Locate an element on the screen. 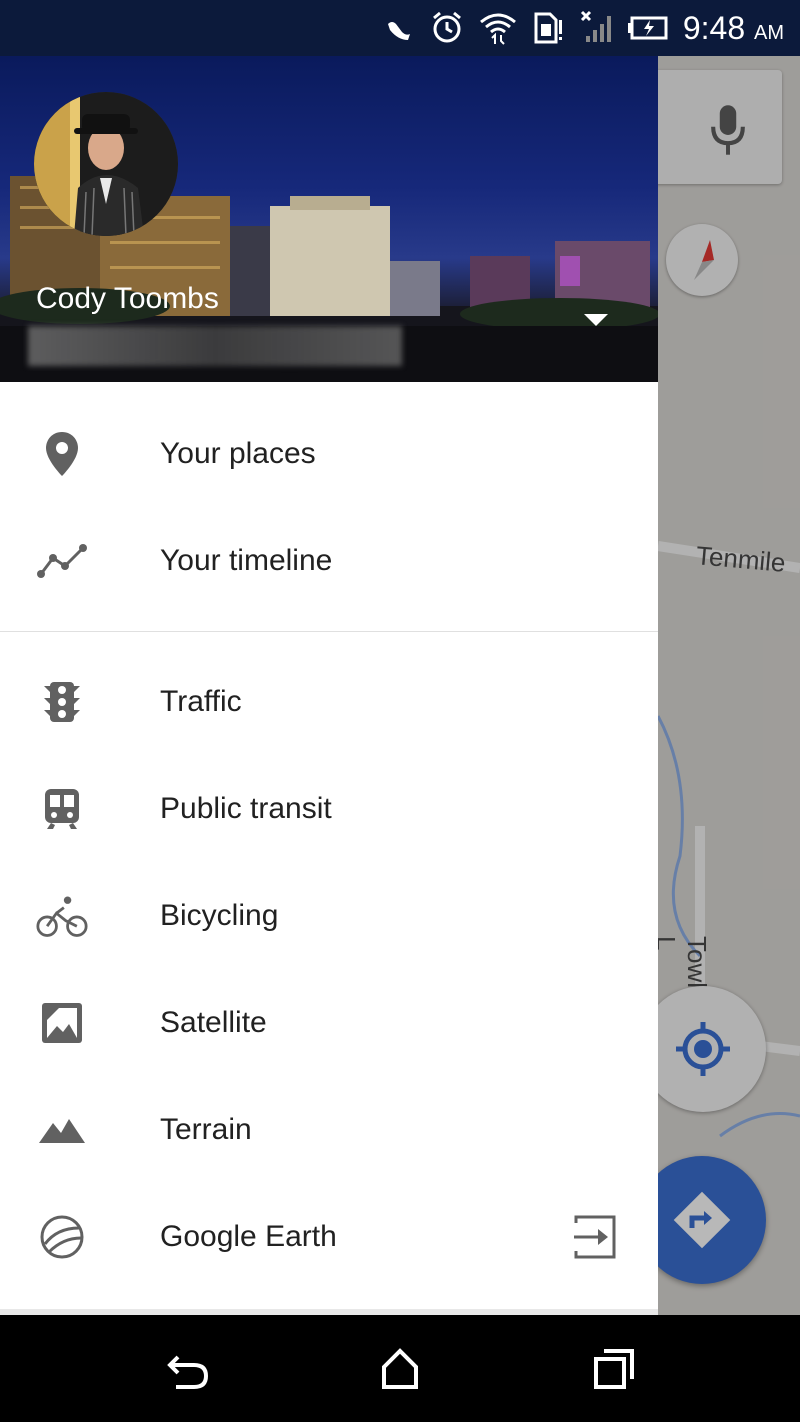 Image resolution: width=800 pixels, height=1422 pixels. transit-icon is located at coordinates (62, 809).